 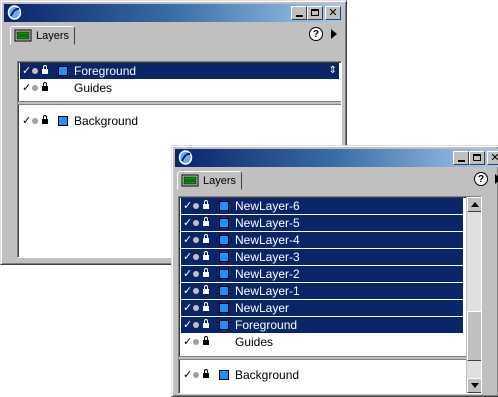 I want to click on layer-row: ✓ NewLayer-1, so click(x=322, y=291).